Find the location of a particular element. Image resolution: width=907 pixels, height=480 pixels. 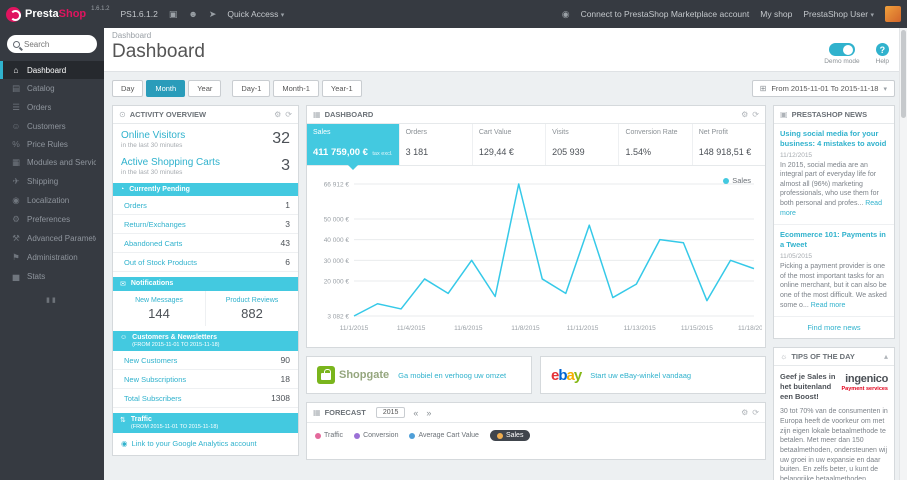

out-of-stock-row: Out of Stock Products 6 is located at coordinates (205, 262).